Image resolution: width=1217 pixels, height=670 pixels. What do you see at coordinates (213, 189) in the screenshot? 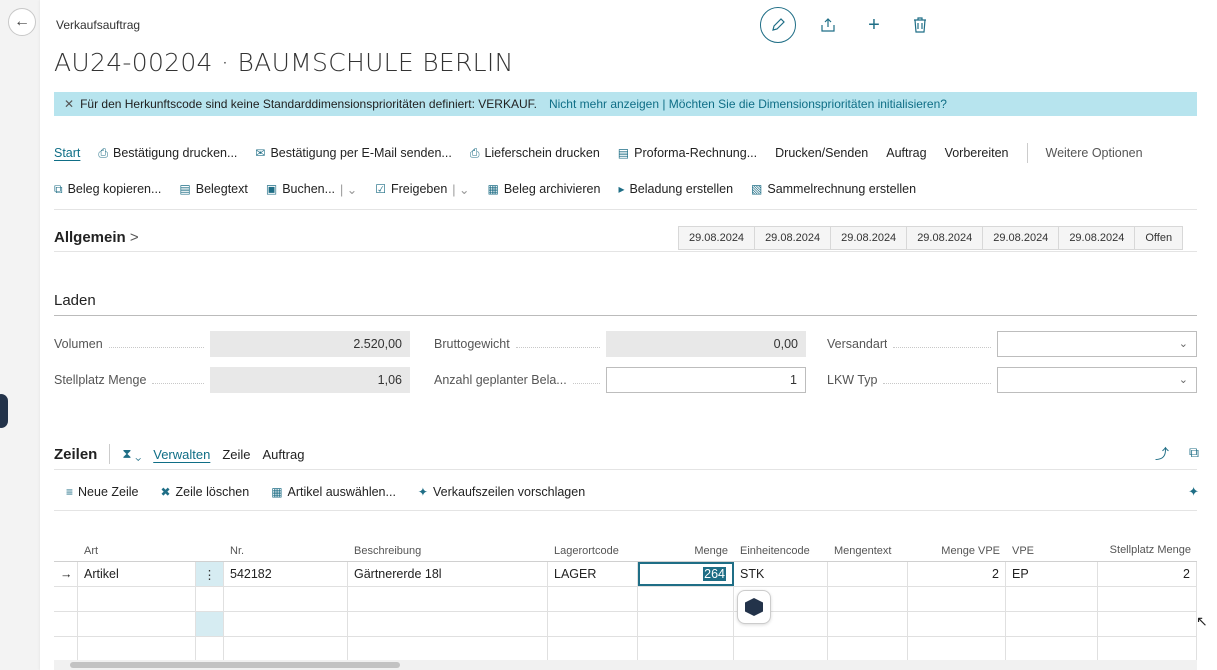
I see `document-text-button: ▤ Belegtext` at bounding box center [213, 189].